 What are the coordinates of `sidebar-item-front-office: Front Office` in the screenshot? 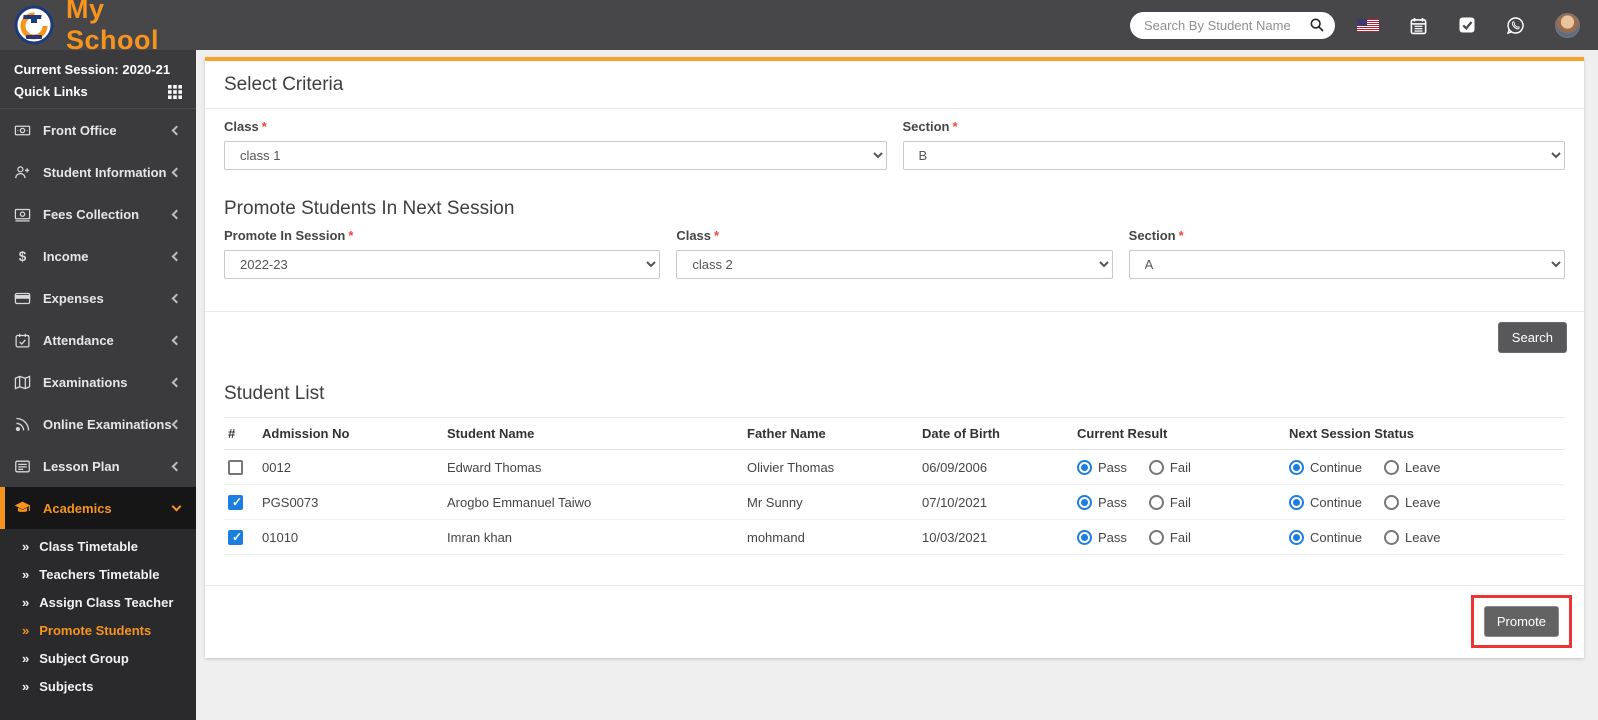 It's located at (98, 130).